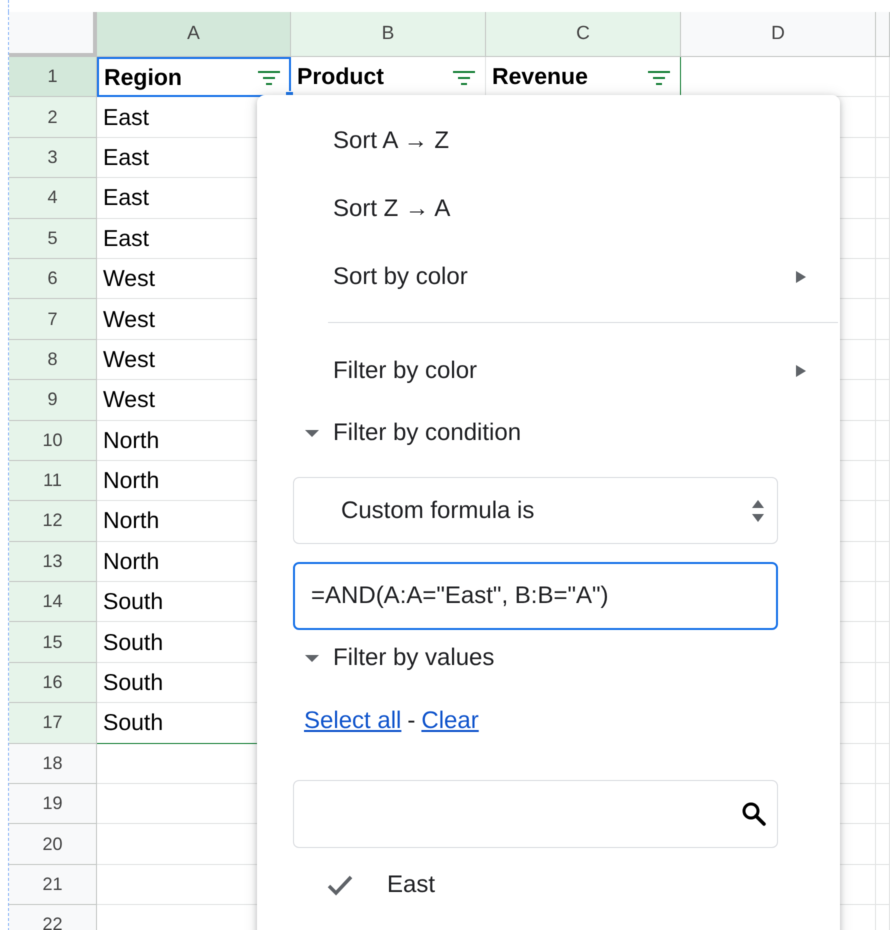  What do you see at coordinates (340, 885) in the screenshot?
I see `checkmark-icon` at bounding box center [340, 885].